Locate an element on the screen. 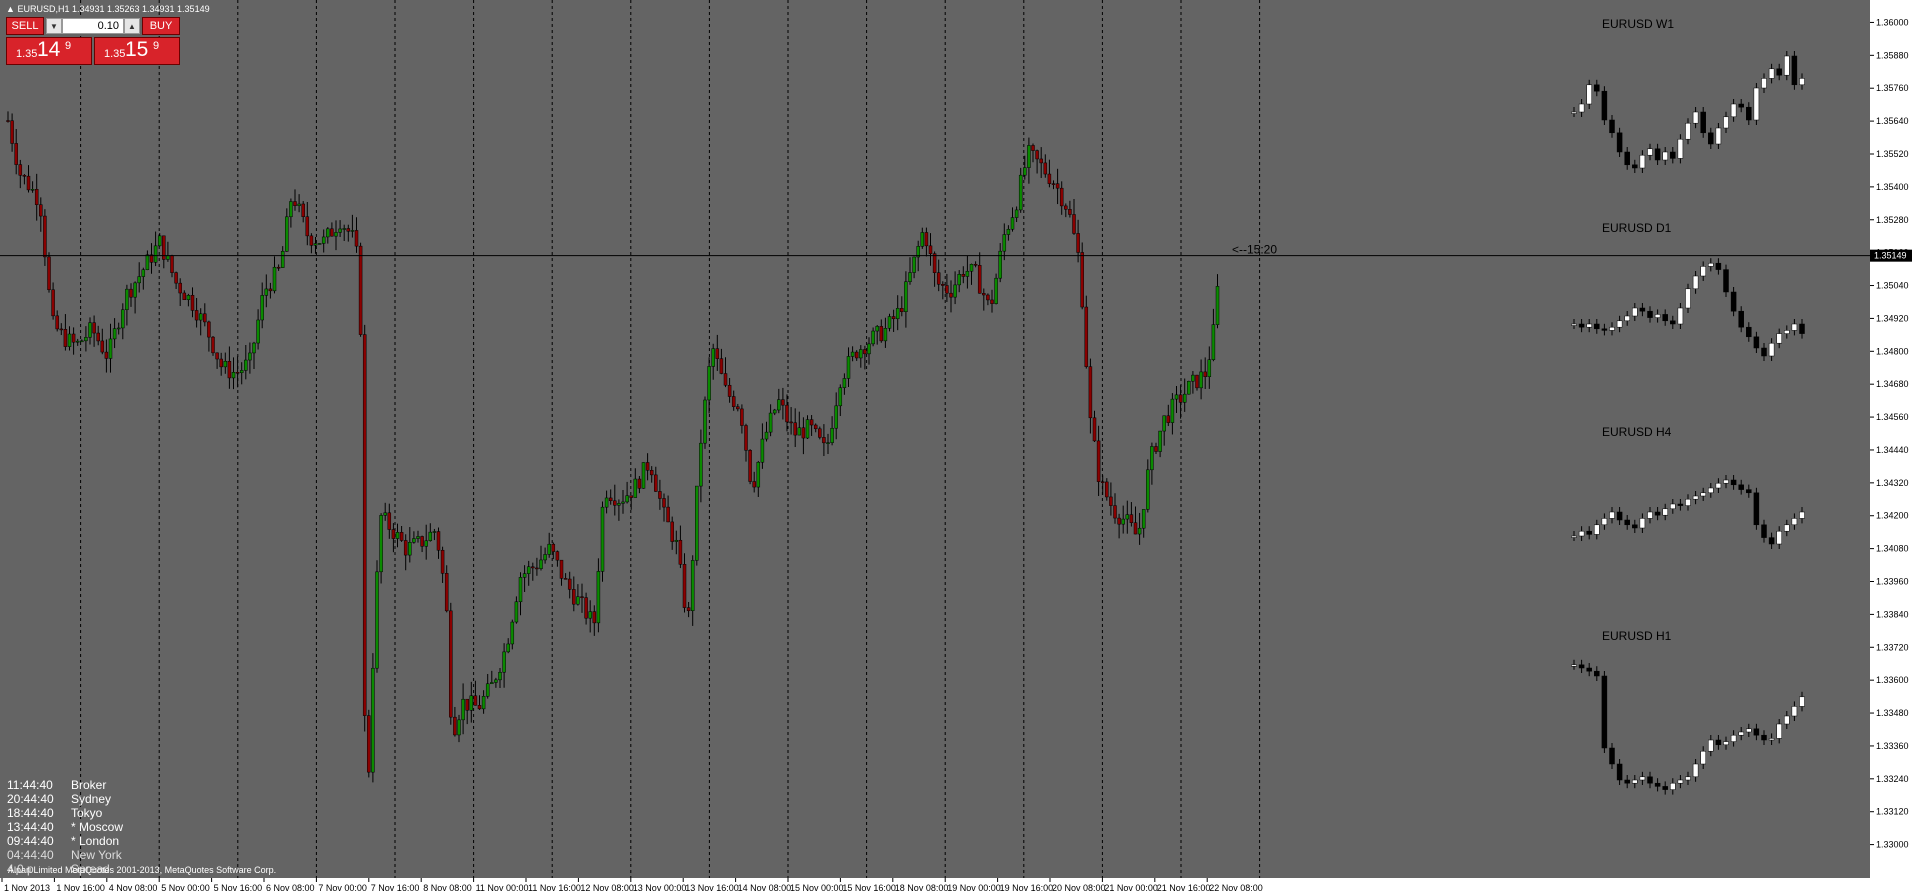 This screenshot has width=1912, height=896. price-tick-label: 1.34440 is located at coordinates (1892, 450).